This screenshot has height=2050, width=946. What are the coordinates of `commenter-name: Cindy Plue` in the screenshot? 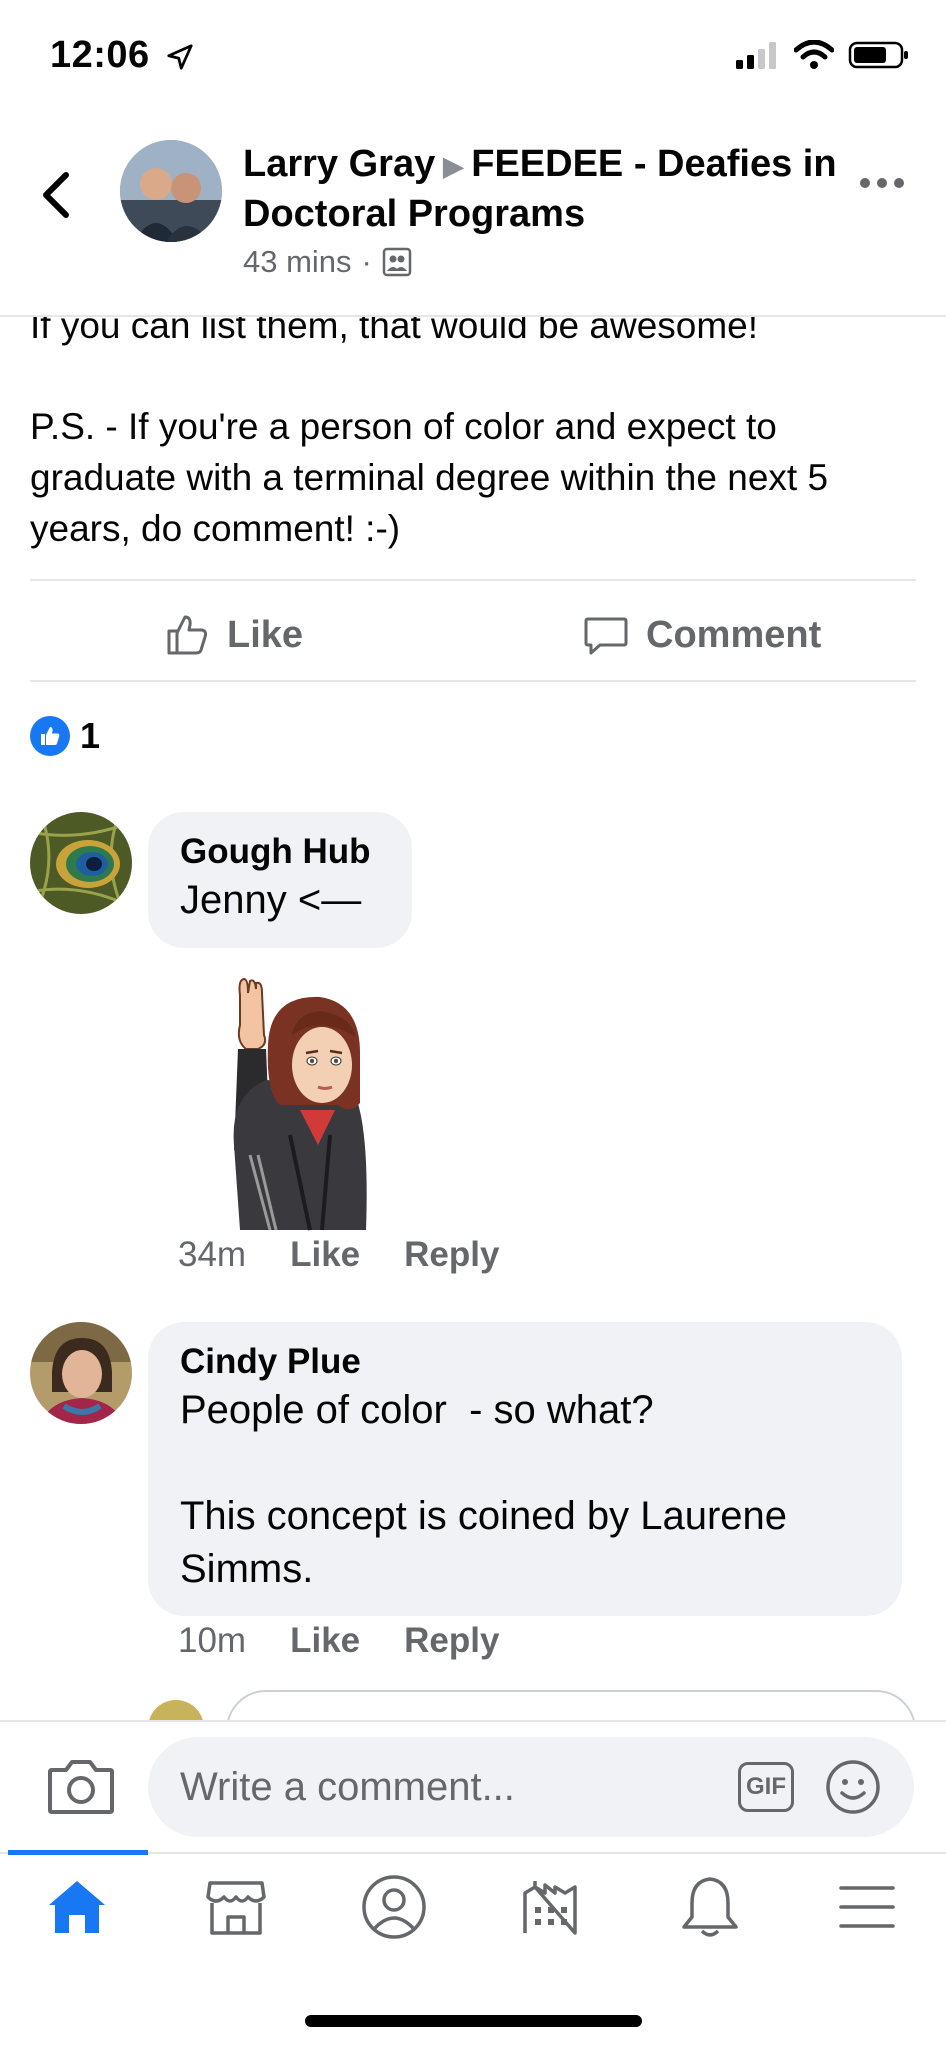 It's located at (525, 1362).